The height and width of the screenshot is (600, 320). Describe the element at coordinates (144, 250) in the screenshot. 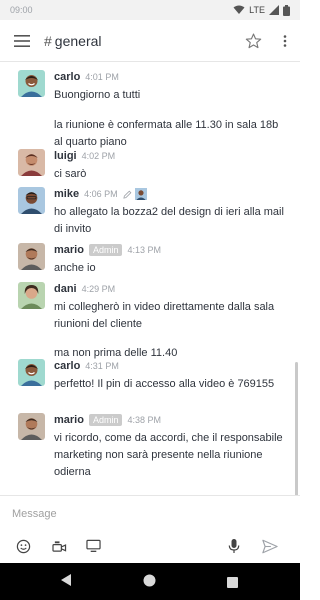

I see `message-time: 4:13 PM` at that location.